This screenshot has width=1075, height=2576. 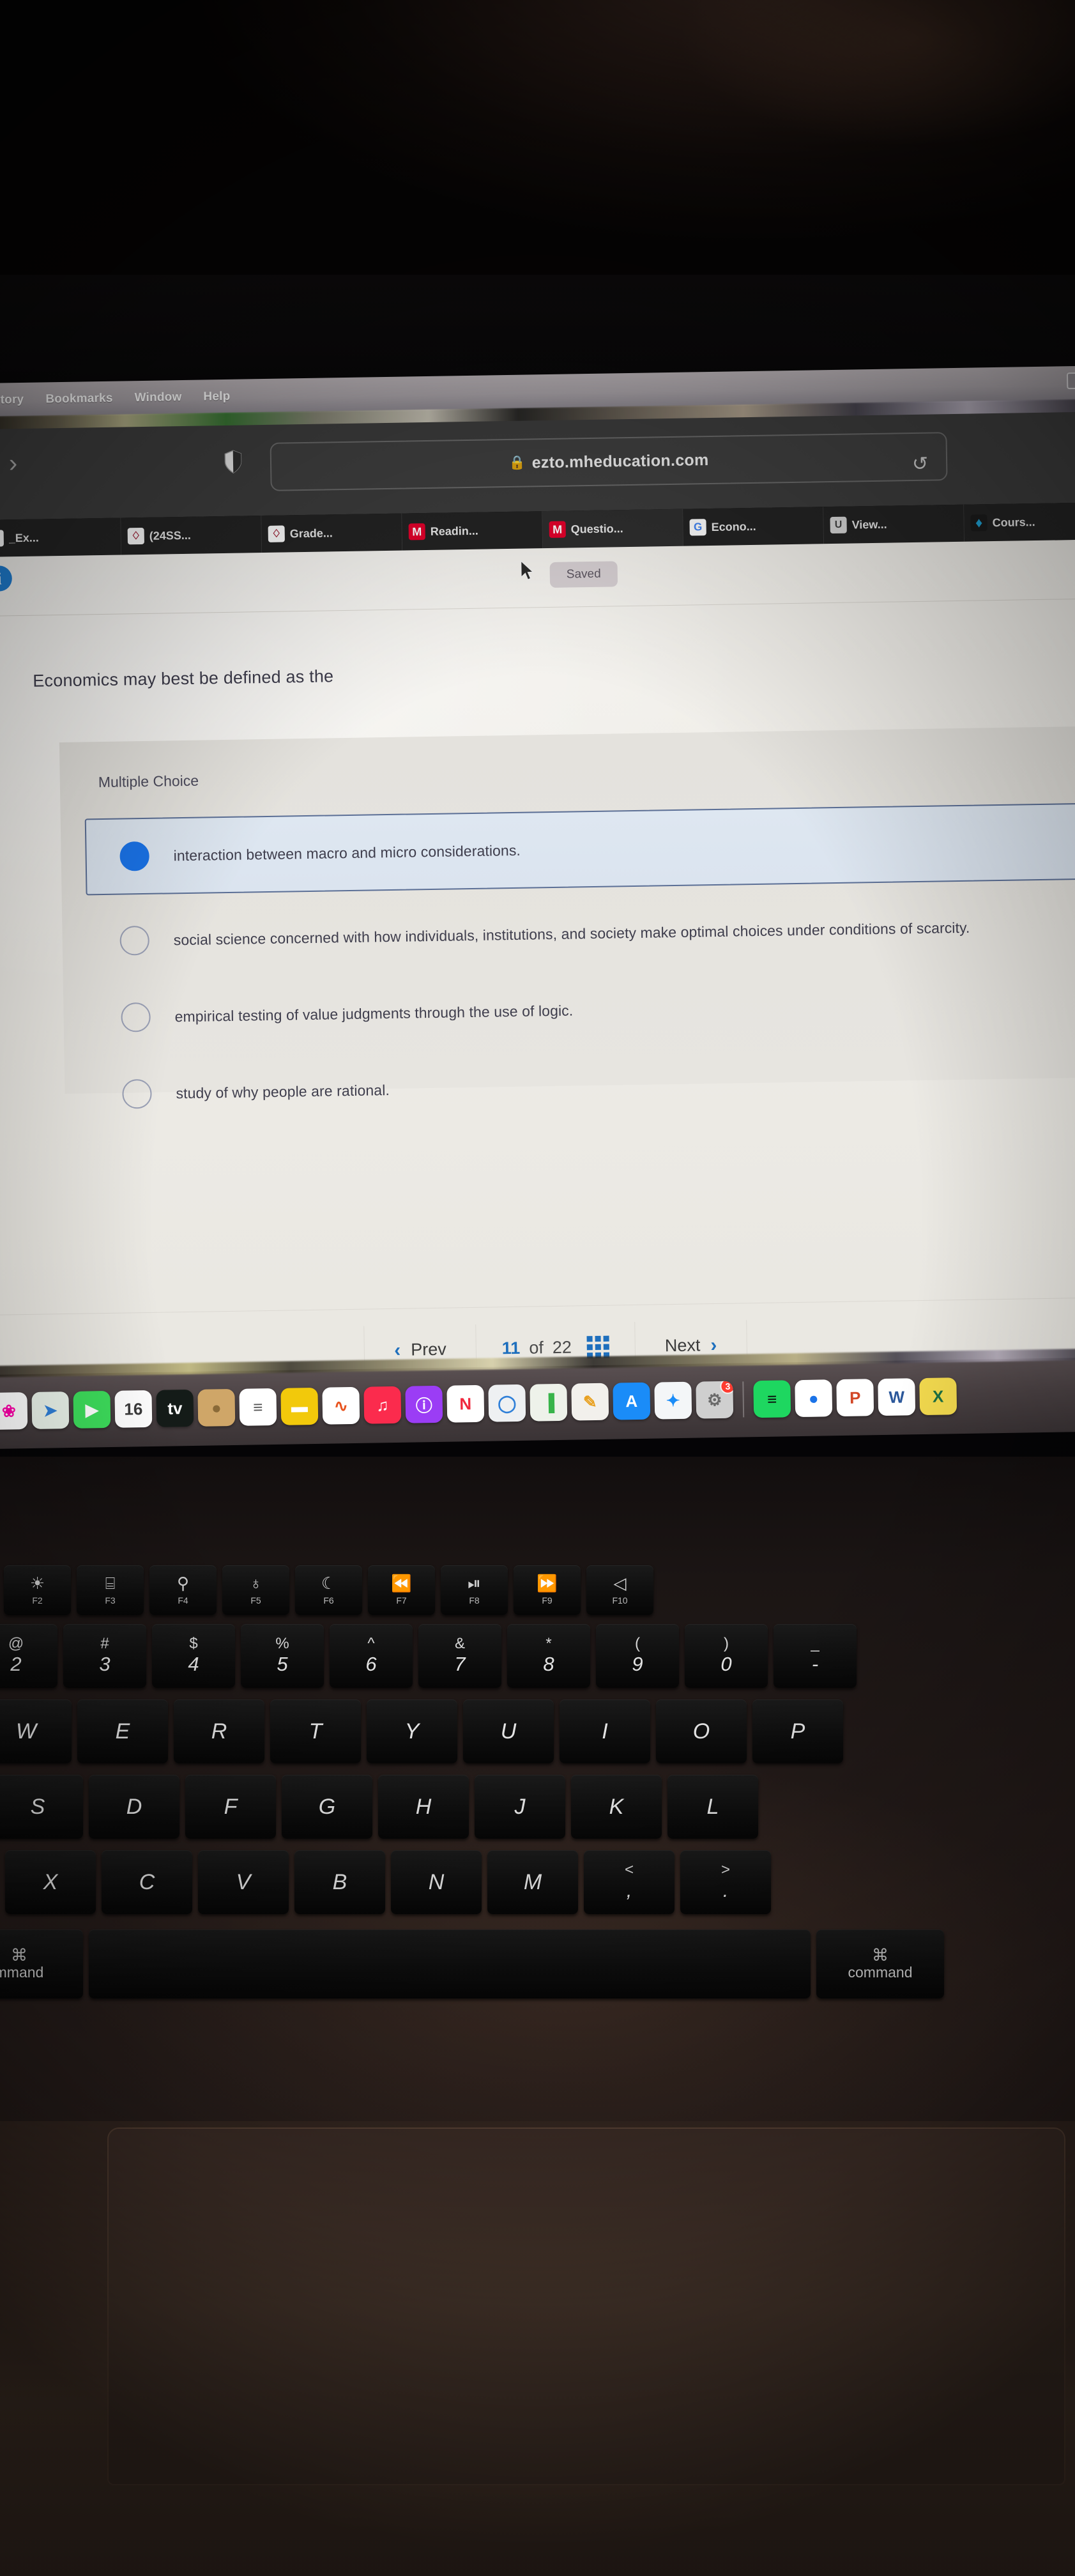 I want to click on left-command-label: mmand, so click(x=22, y=1972).